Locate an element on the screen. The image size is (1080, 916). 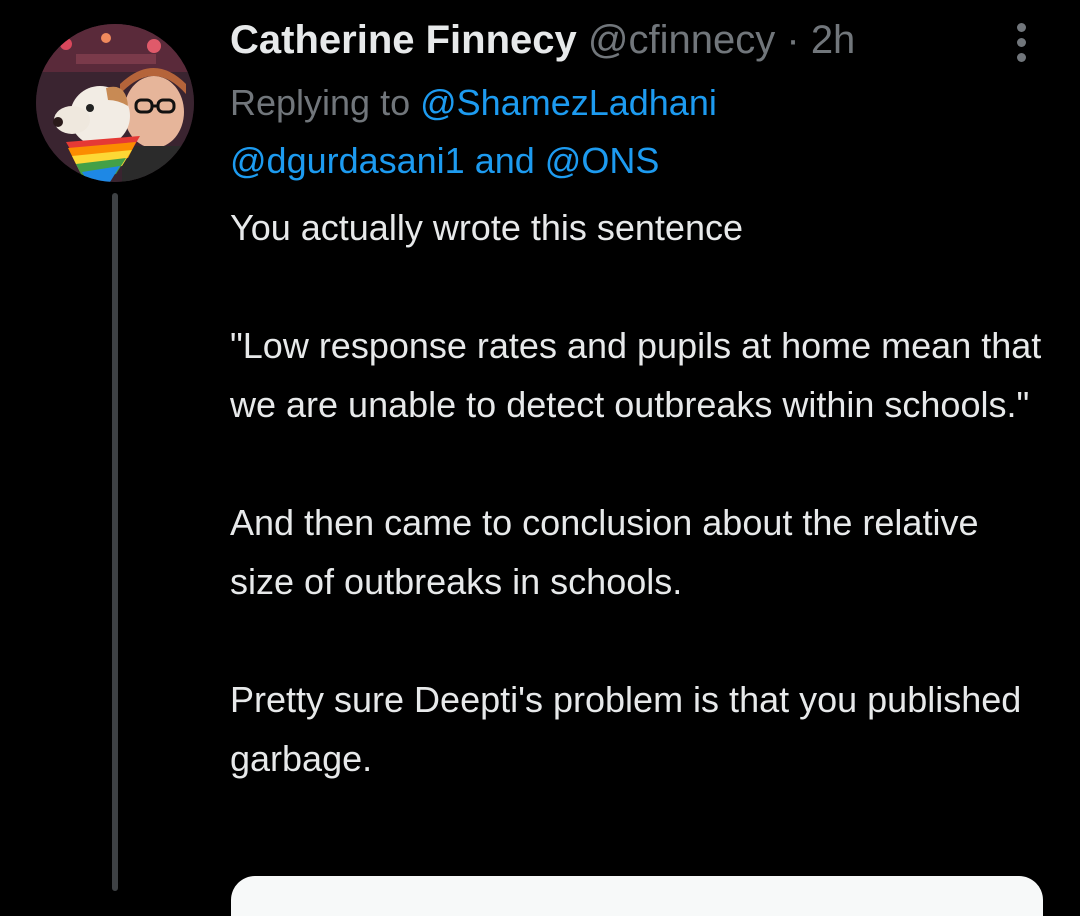
mention-link-ons: @ONS is located at coordinates (602, 160).